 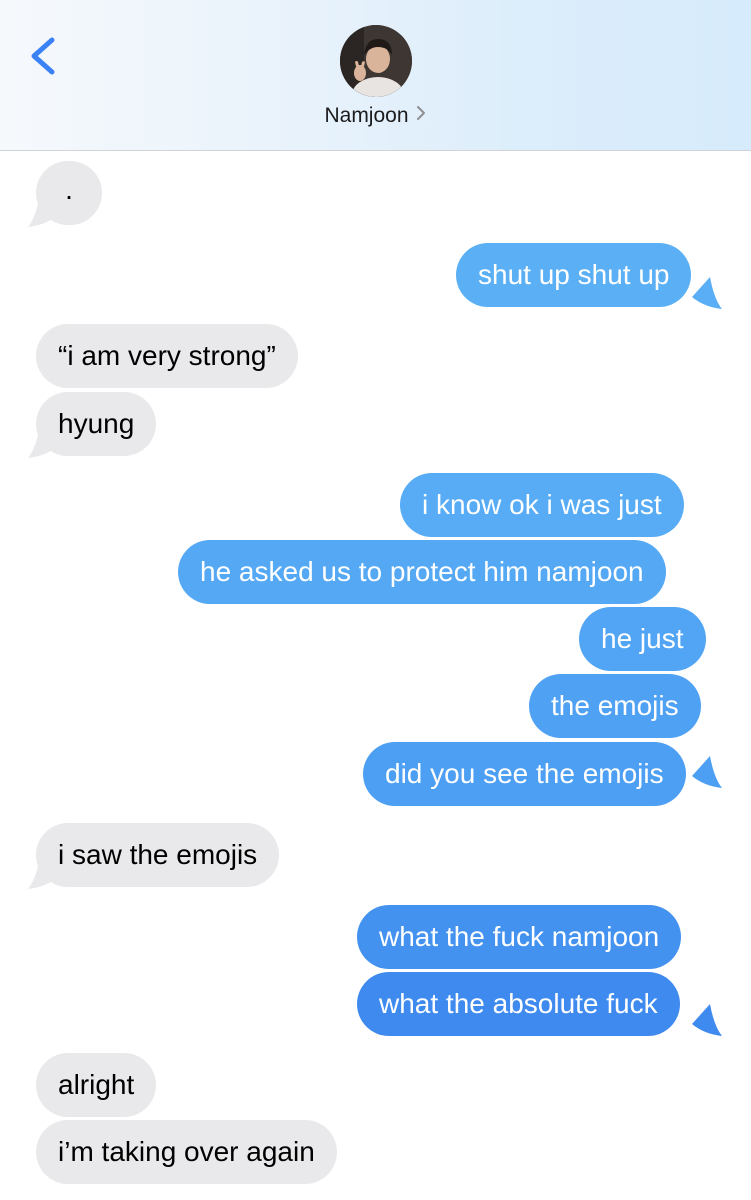 I want to click on message-bubble-incoming: i’m taking over again, so click(x=186, y=1152).